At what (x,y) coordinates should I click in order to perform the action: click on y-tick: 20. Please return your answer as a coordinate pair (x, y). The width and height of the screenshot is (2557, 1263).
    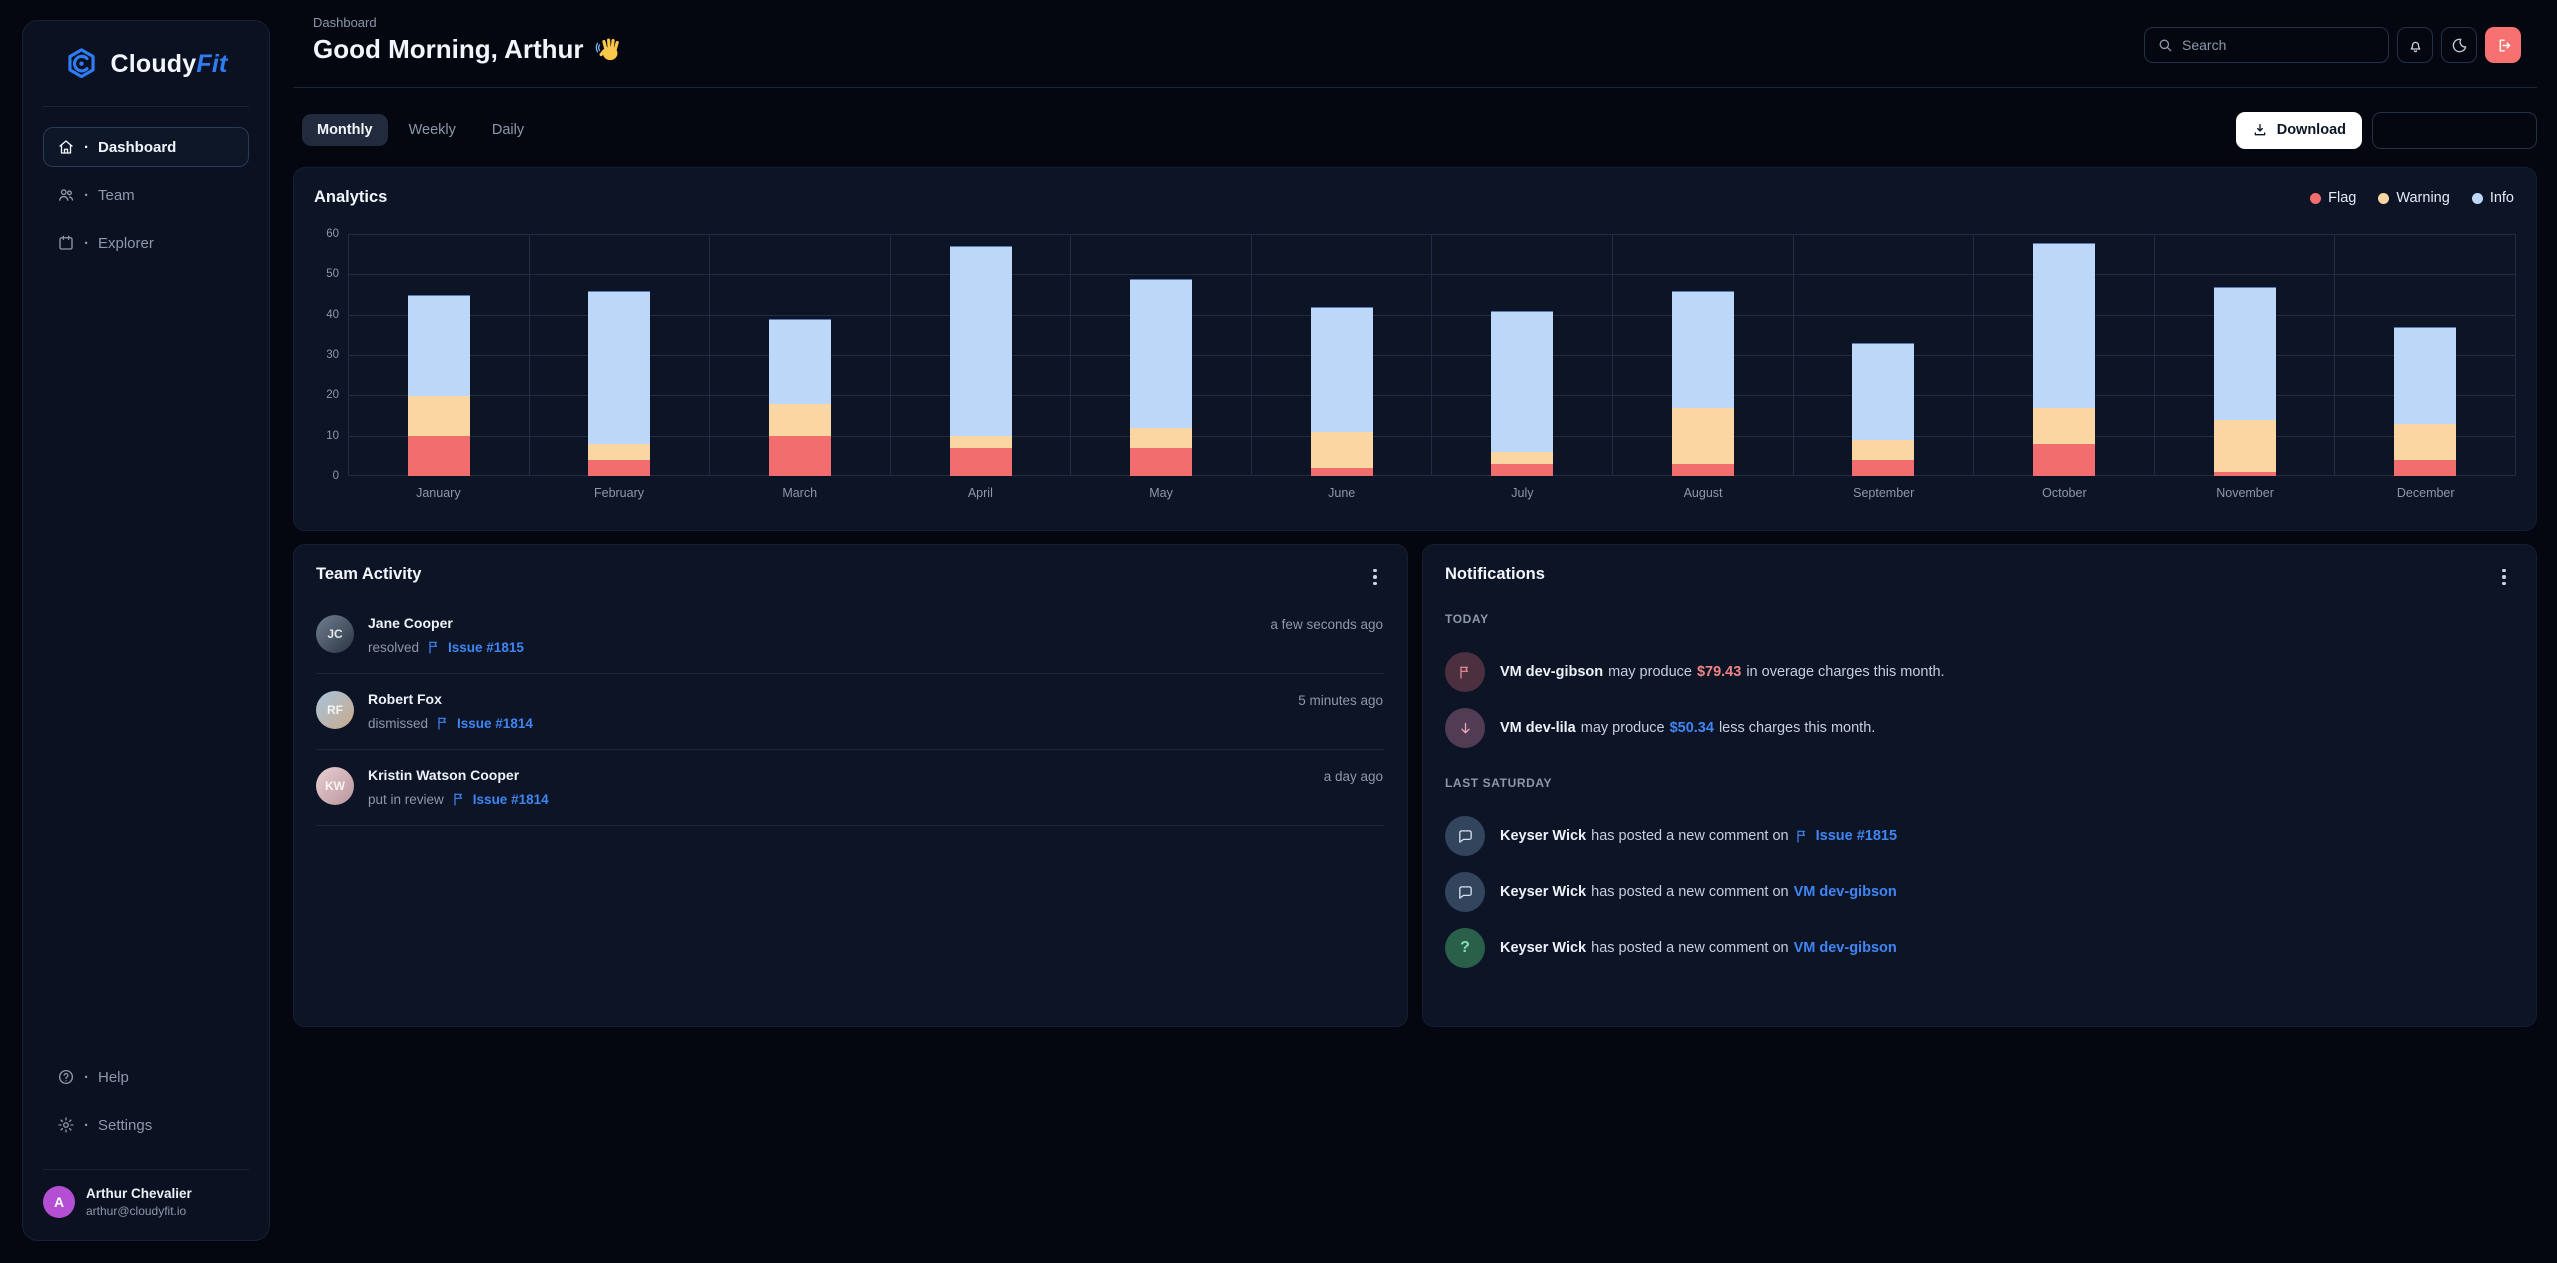
    Looking at the image, I should click on (332, 395).